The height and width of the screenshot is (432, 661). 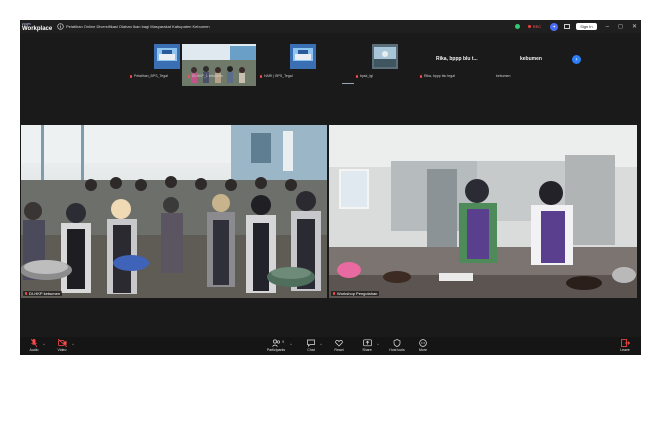 What do you see at coordinates (291, 344) in the screenshot?
I see `participants-options-caret: ^` at bounding box center [291, 344].